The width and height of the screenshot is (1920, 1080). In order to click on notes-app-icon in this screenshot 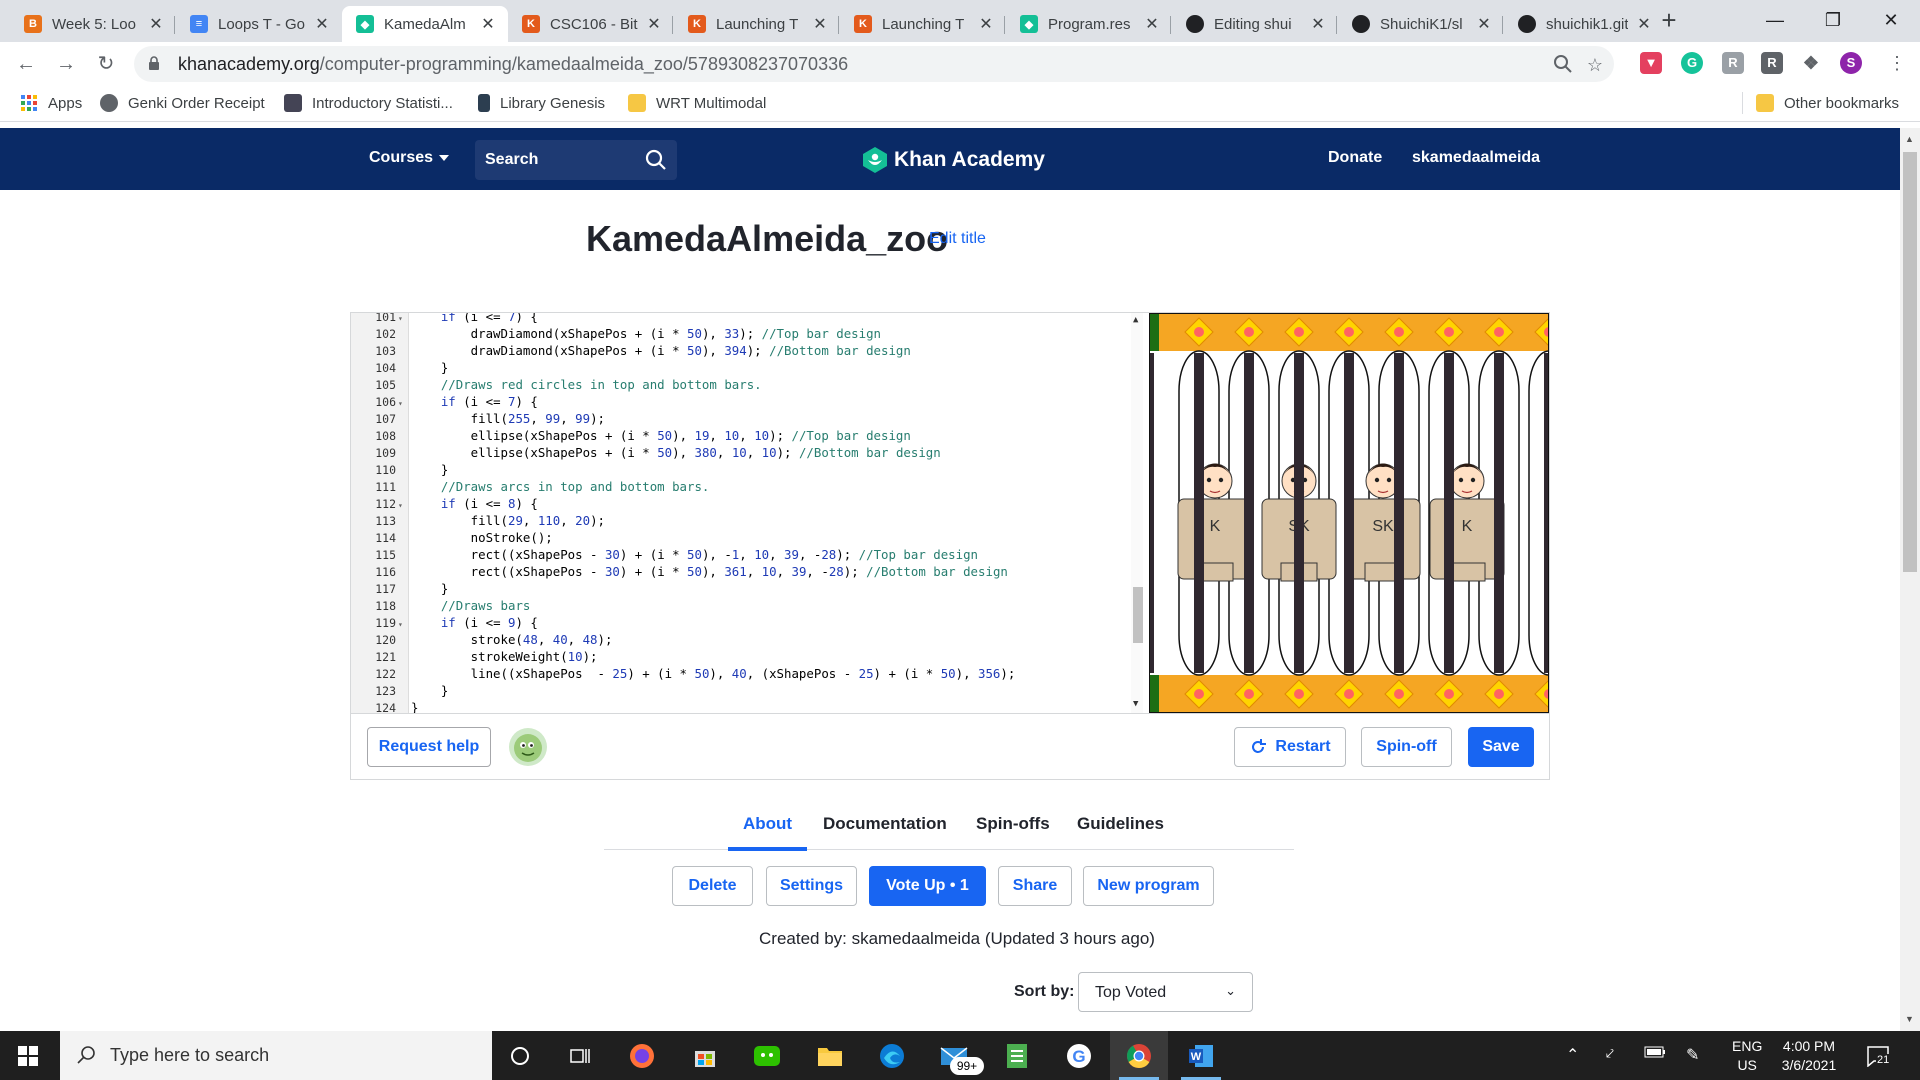, I will do `click(1017, 1056)`.